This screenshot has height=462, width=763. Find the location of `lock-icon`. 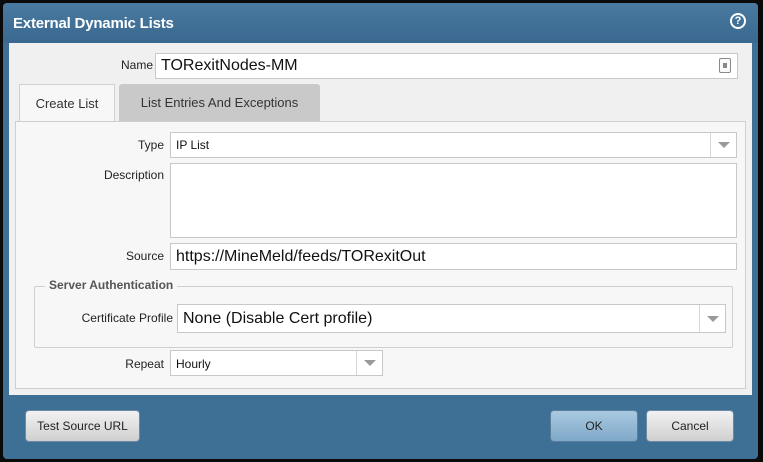

lock-icon is located at coordinates (725, 65).